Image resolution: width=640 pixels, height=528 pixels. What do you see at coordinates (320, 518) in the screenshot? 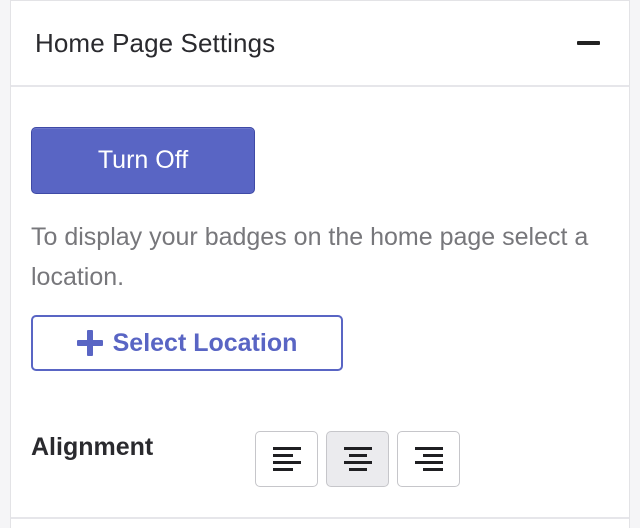
I see `divider` at bounding box center [320, 518].